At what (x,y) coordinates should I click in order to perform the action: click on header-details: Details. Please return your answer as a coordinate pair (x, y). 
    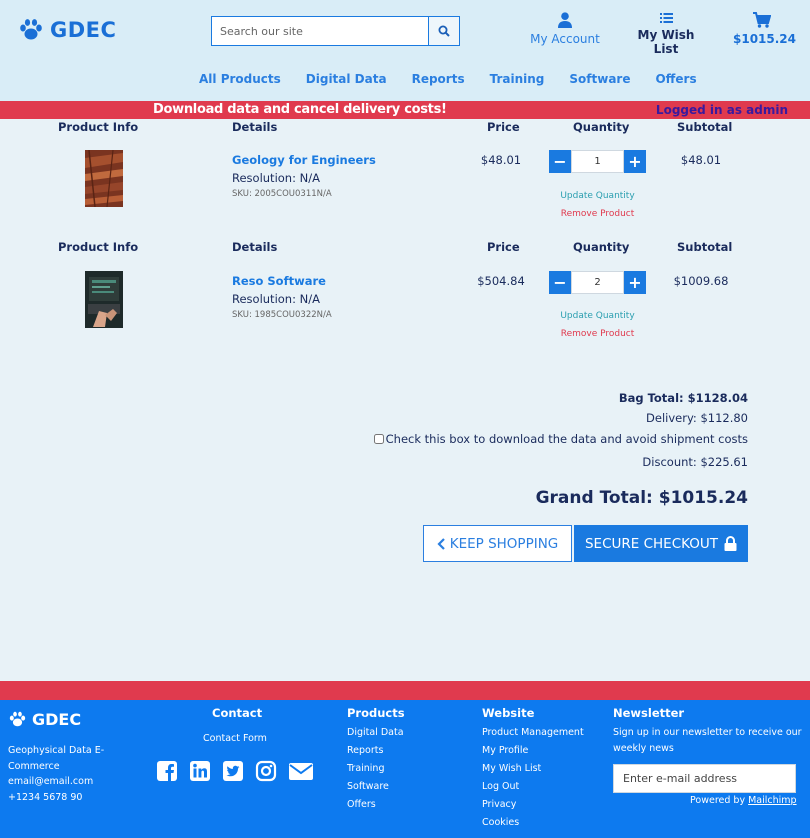
    Looking at the image, I should click on (255, 247).